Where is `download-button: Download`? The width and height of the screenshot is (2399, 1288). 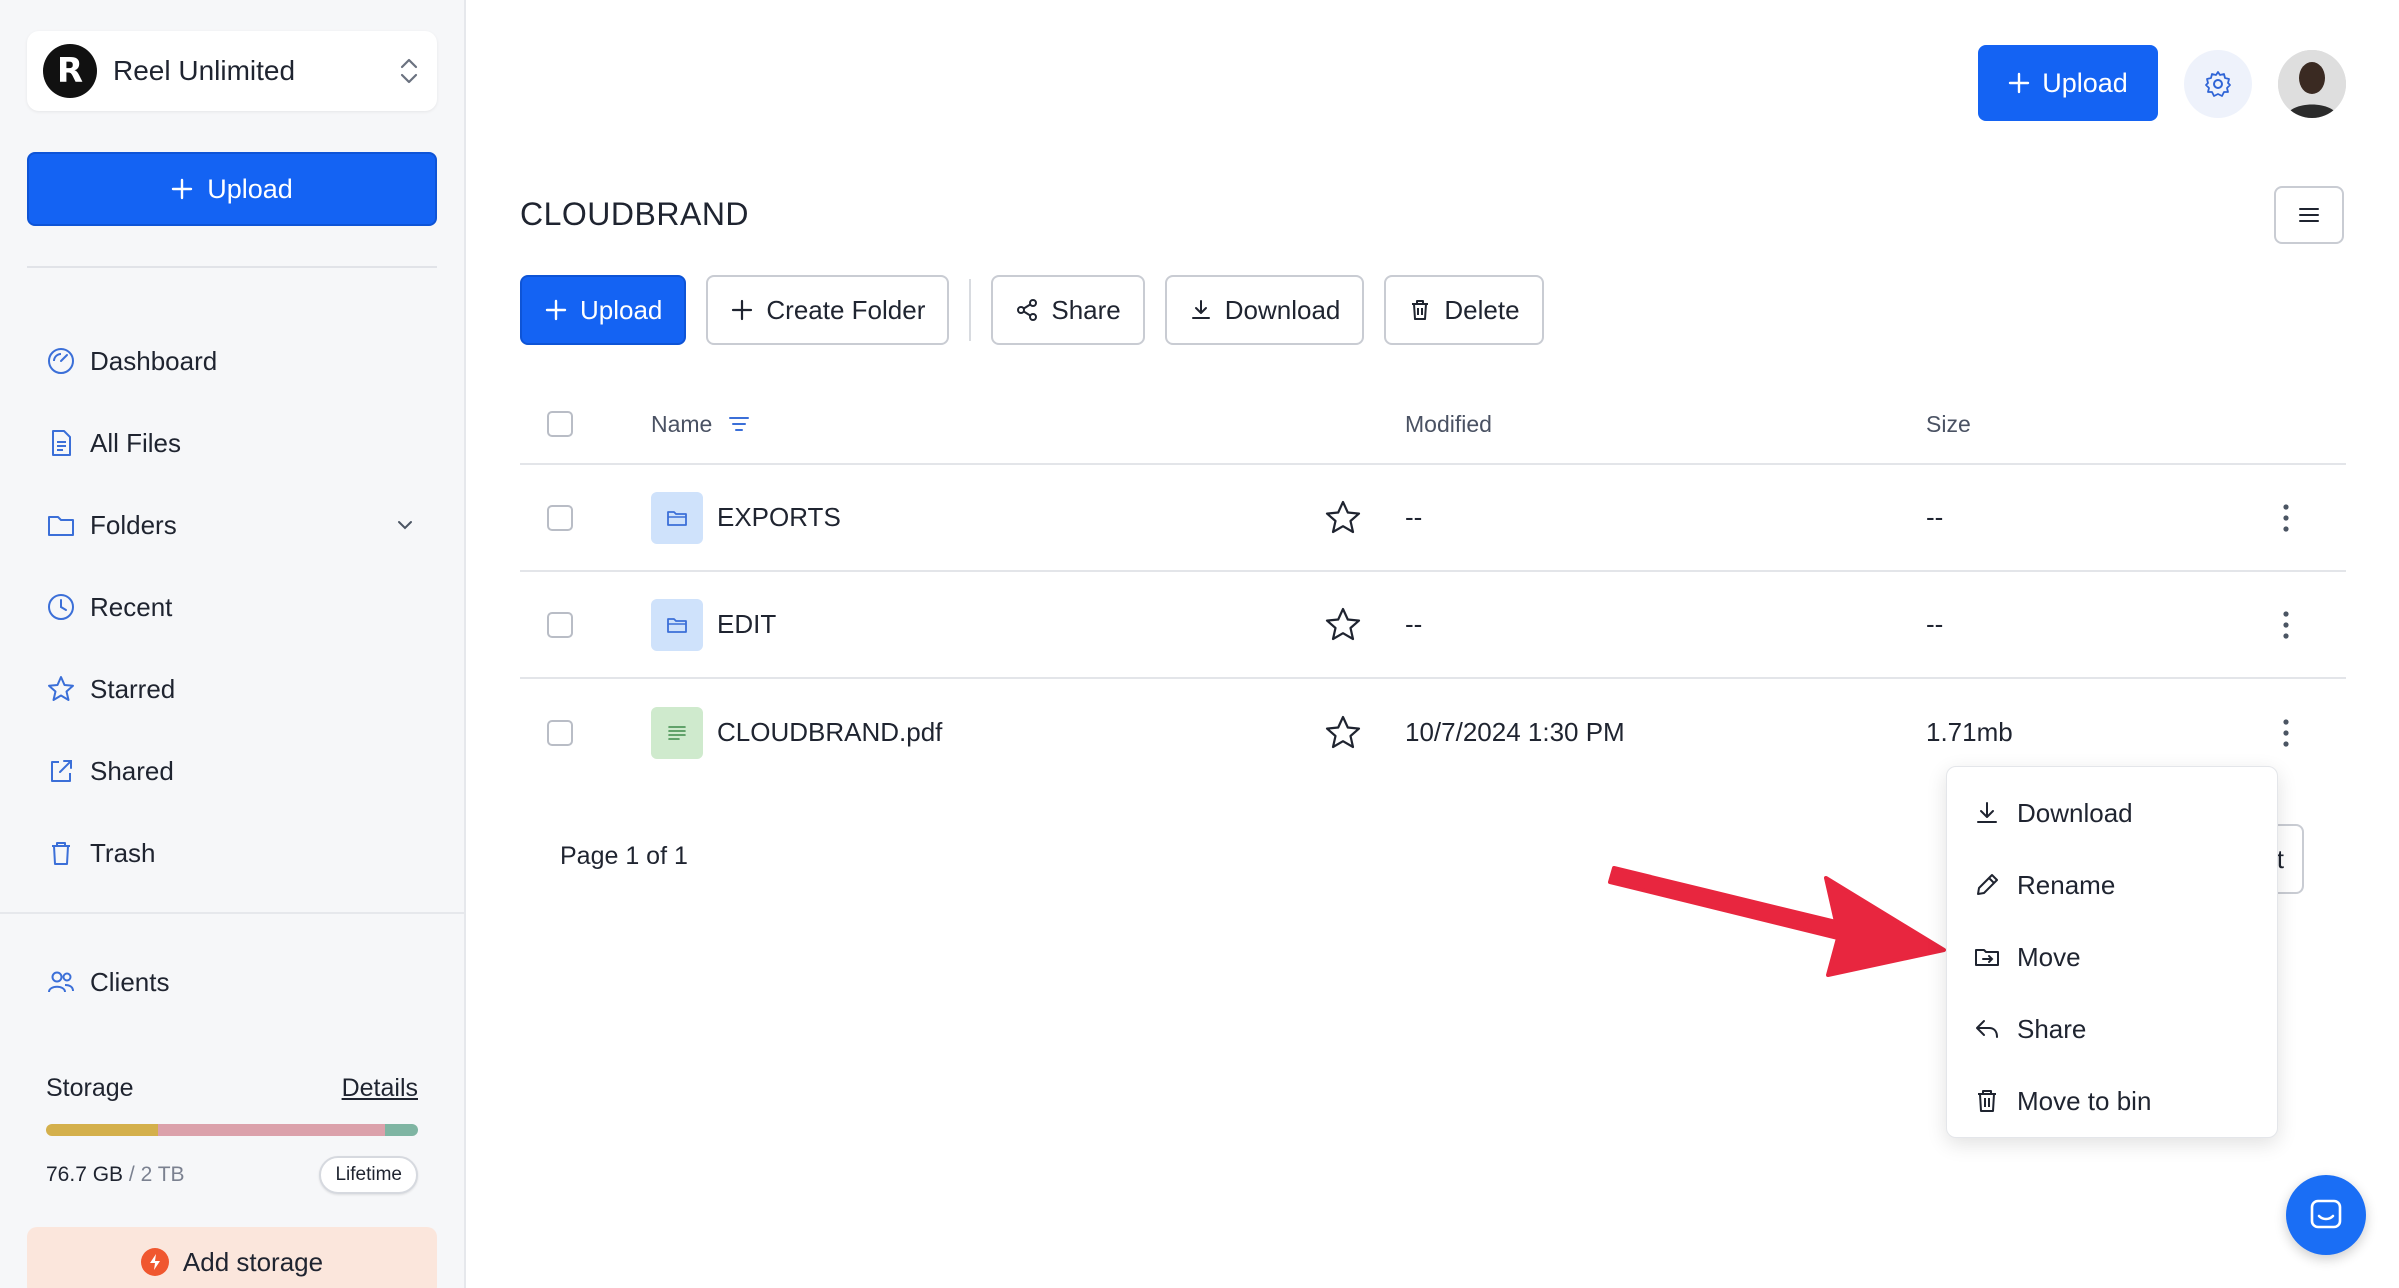 download-button: Download is located at coordinates (1264, 310).